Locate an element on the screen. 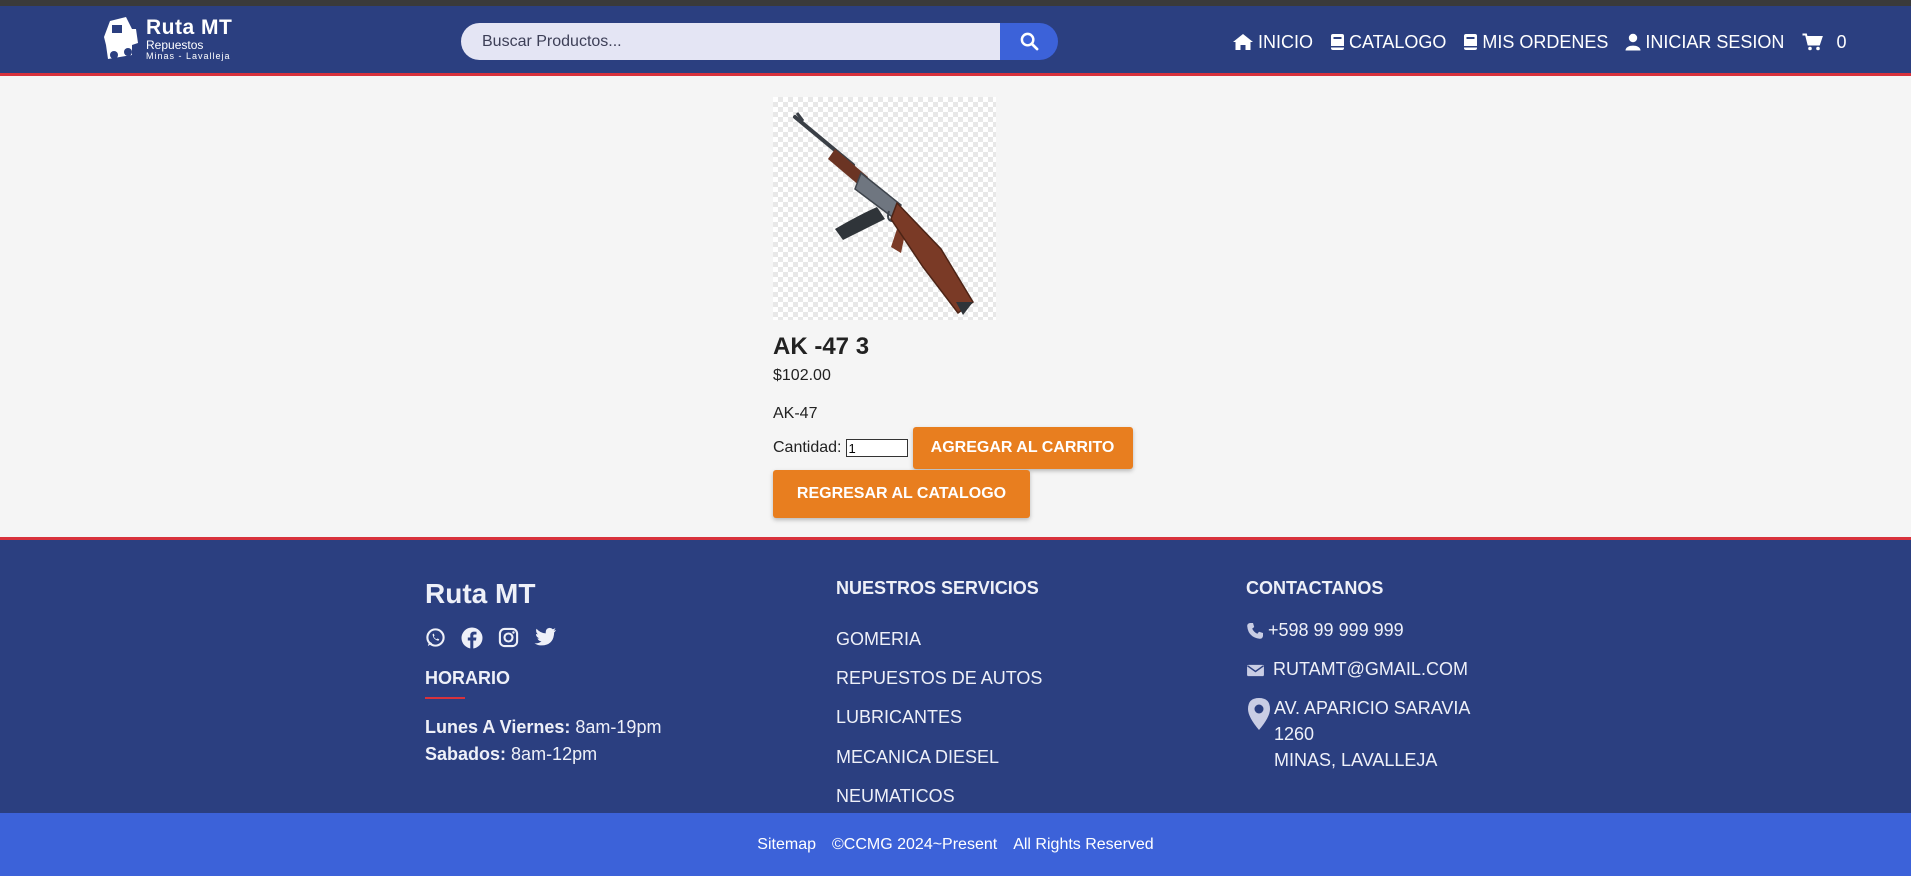 The image size is (1911, 876). nav-cart: 0 is located at coordinates (1824, 42).